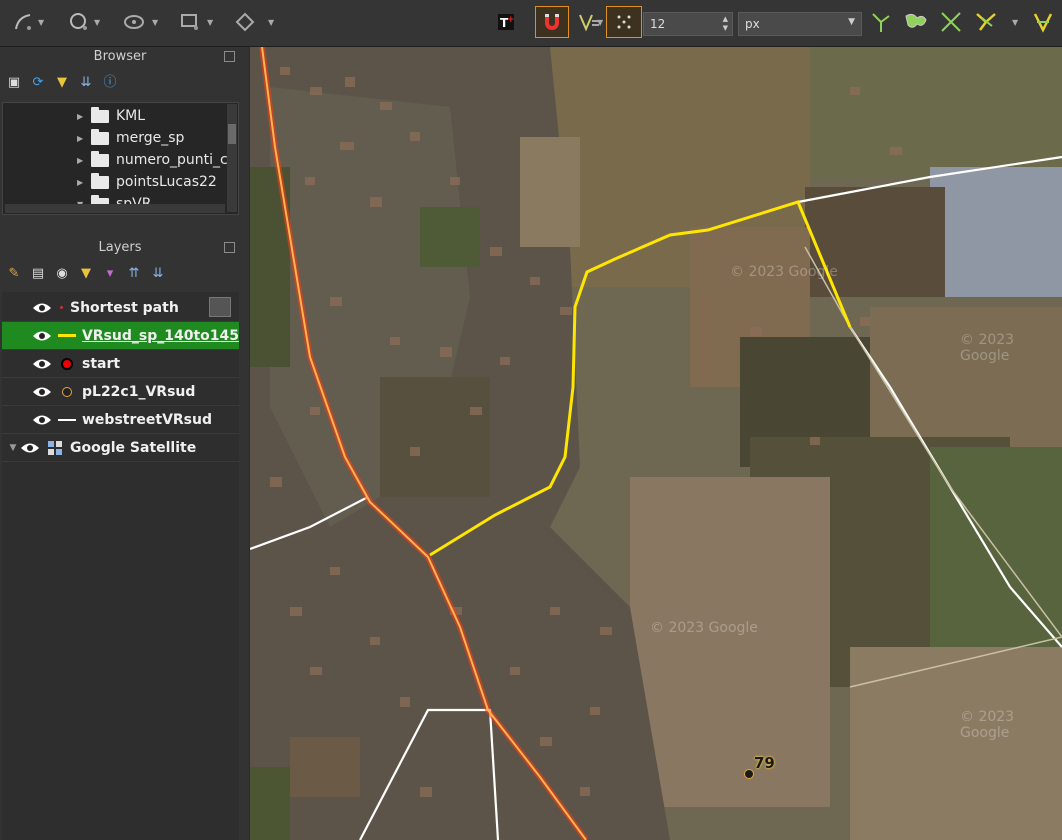 This screenshot has width=1062, height=840. Describe the element at coordinates (67, 420) in the screenshot. I see `white-line-symbol-icon` at that location.